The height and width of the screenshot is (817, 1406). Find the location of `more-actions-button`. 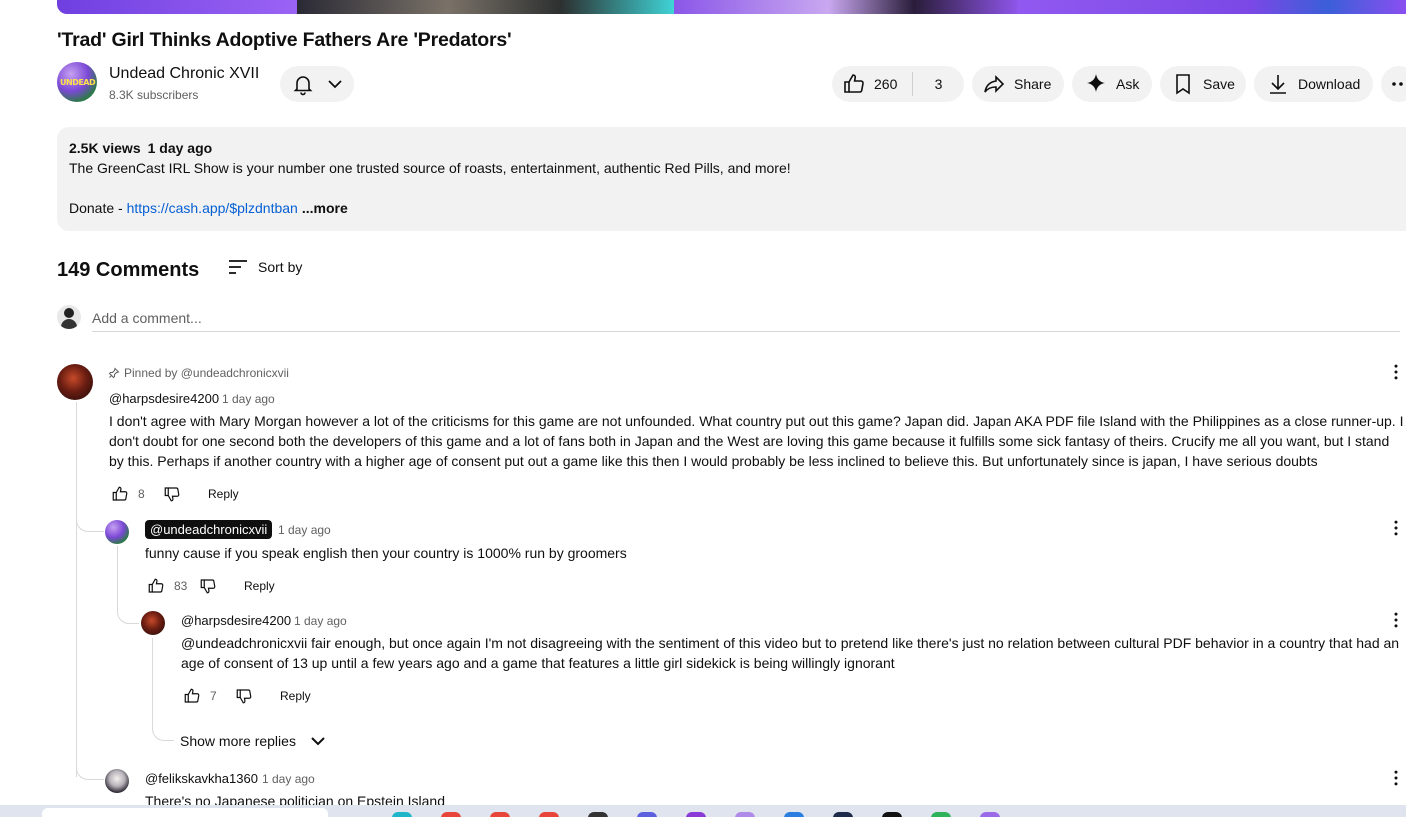

more-actions-button is located at coordinates (1393, 84).